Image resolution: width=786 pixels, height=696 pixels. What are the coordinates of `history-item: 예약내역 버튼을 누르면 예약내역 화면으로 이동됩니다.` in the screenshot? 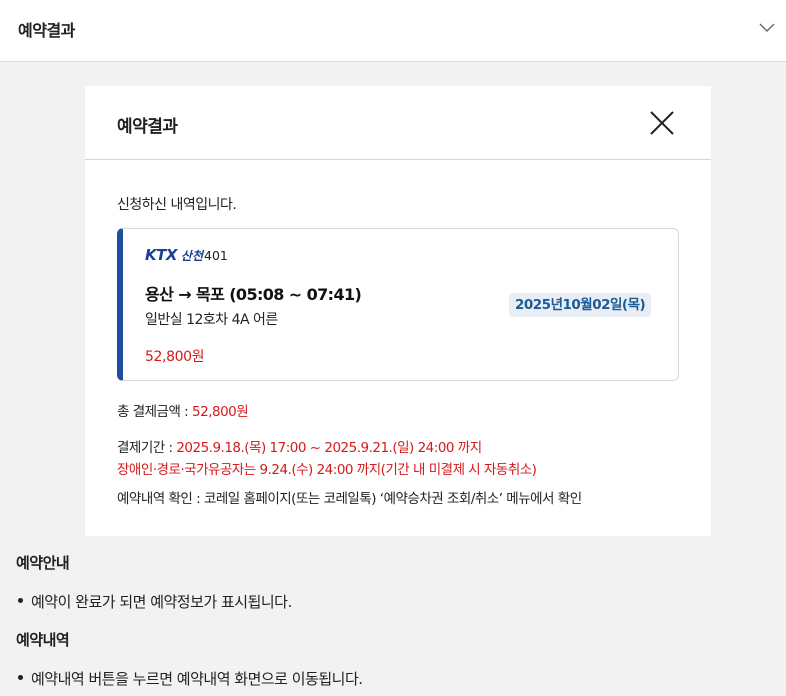 It's located at (190, 678).